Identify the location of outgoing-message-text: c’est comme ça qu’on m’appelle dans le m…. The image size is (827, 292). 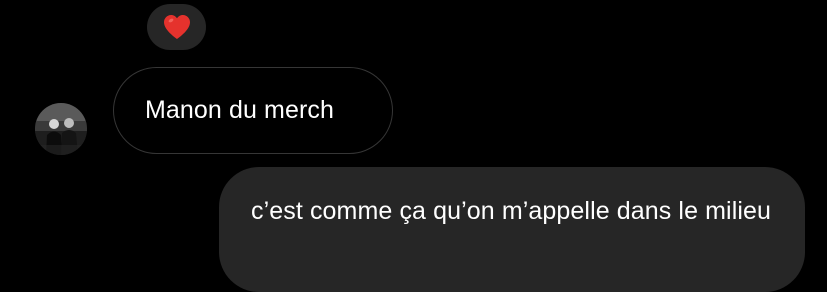
(511, 211).